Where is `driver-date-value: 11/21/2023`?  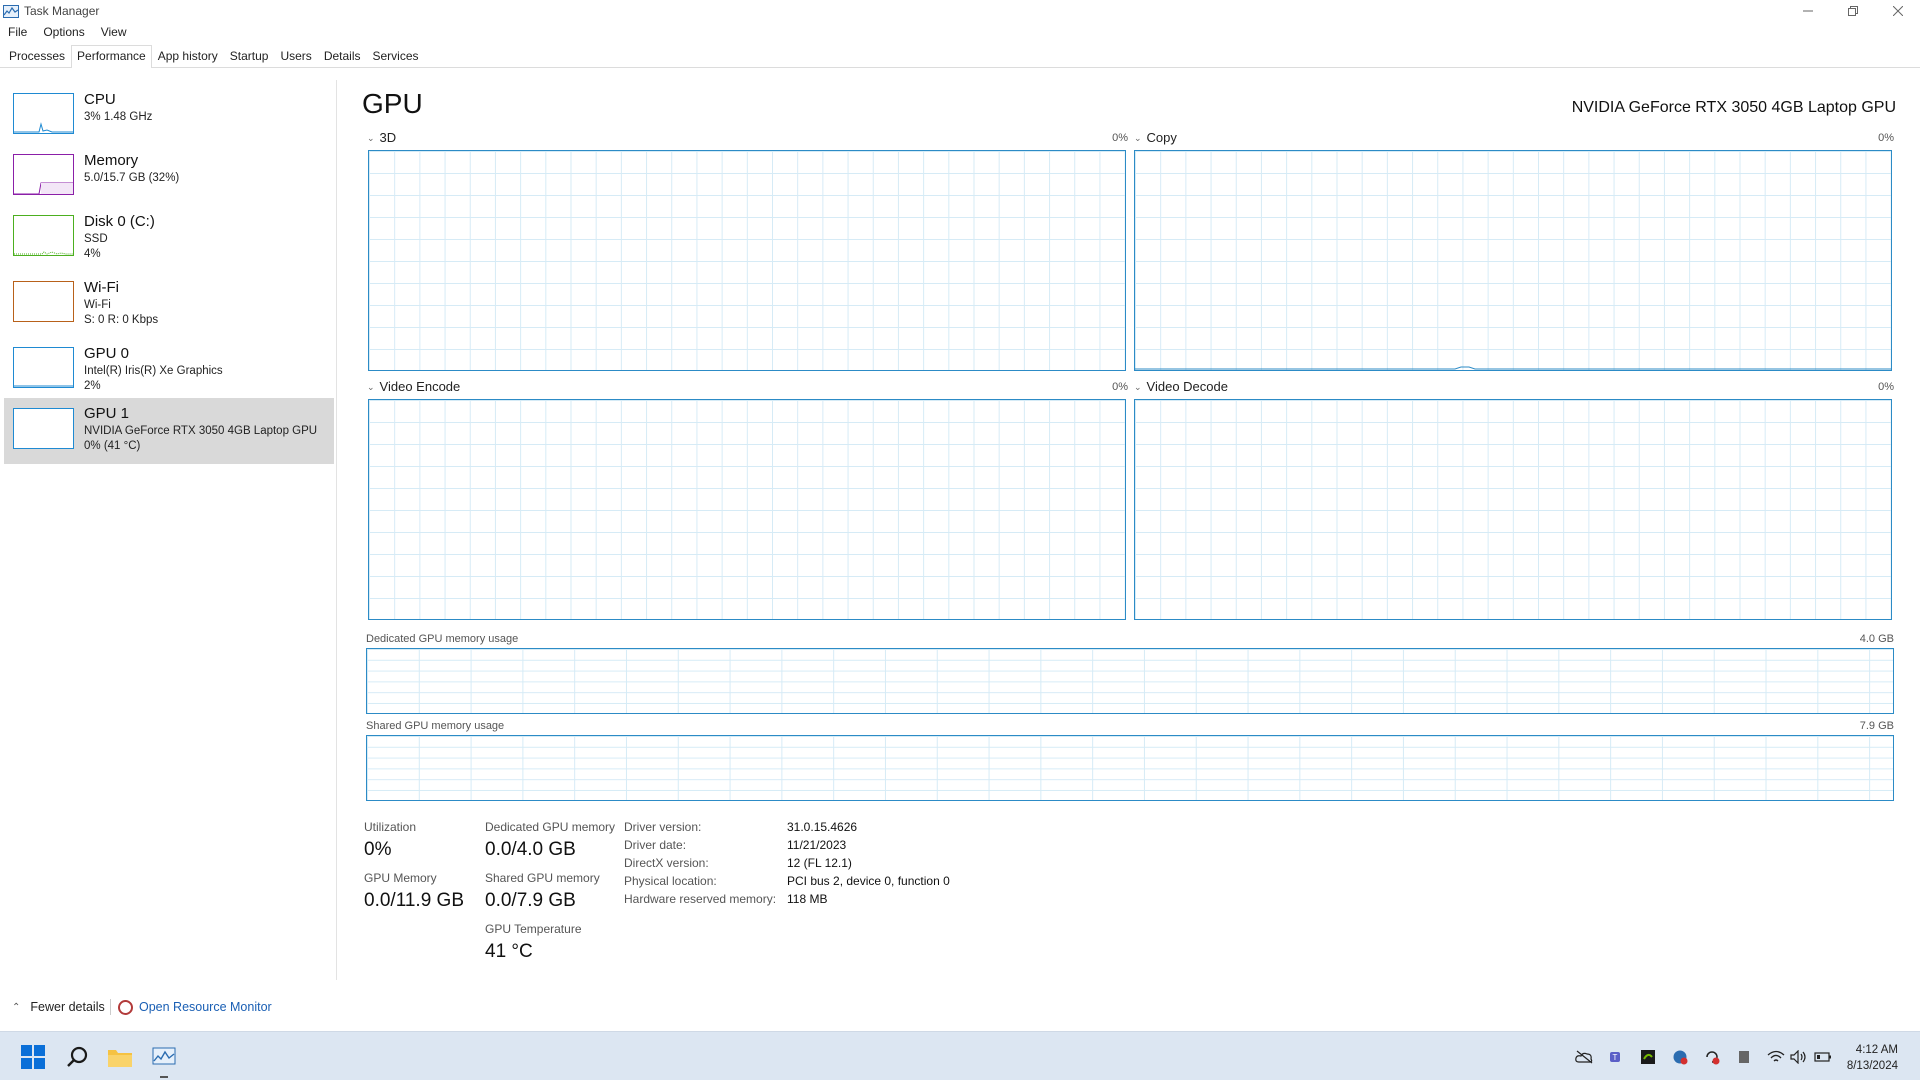
driver-date-value: 11/21/2023 is located at coordinates (817, 845).